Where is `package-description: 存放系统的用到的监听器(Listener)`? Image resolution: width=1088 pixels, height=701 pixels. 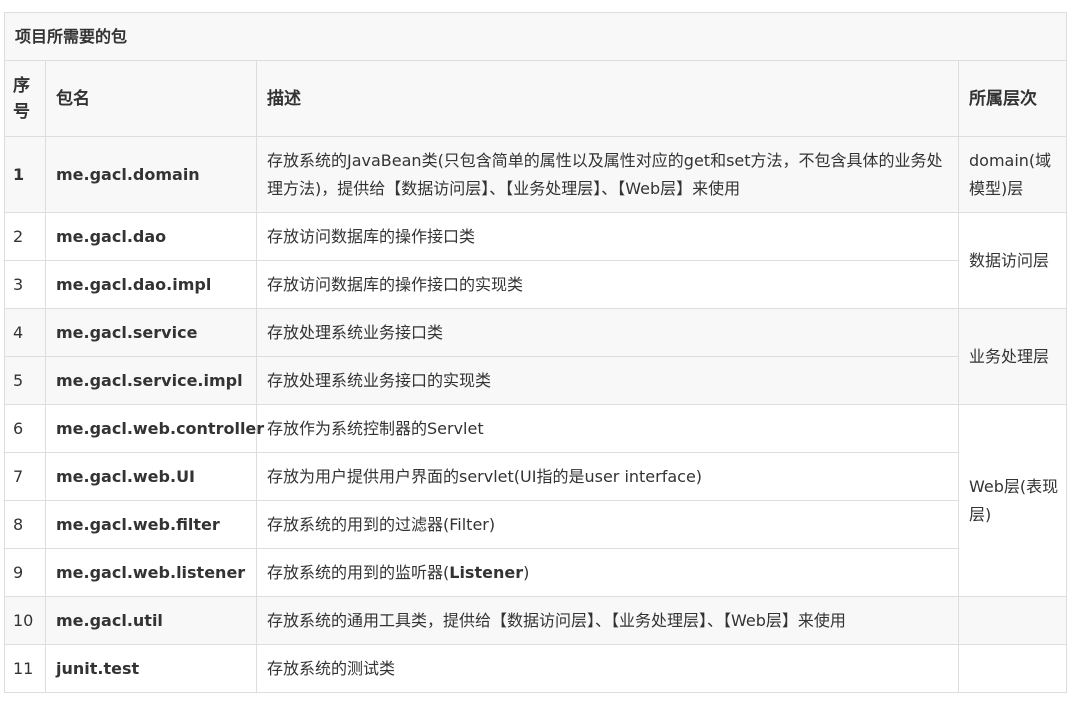 package-description: 存放系统的用到的监听器(Listener) is located at coordinates (607, 572).